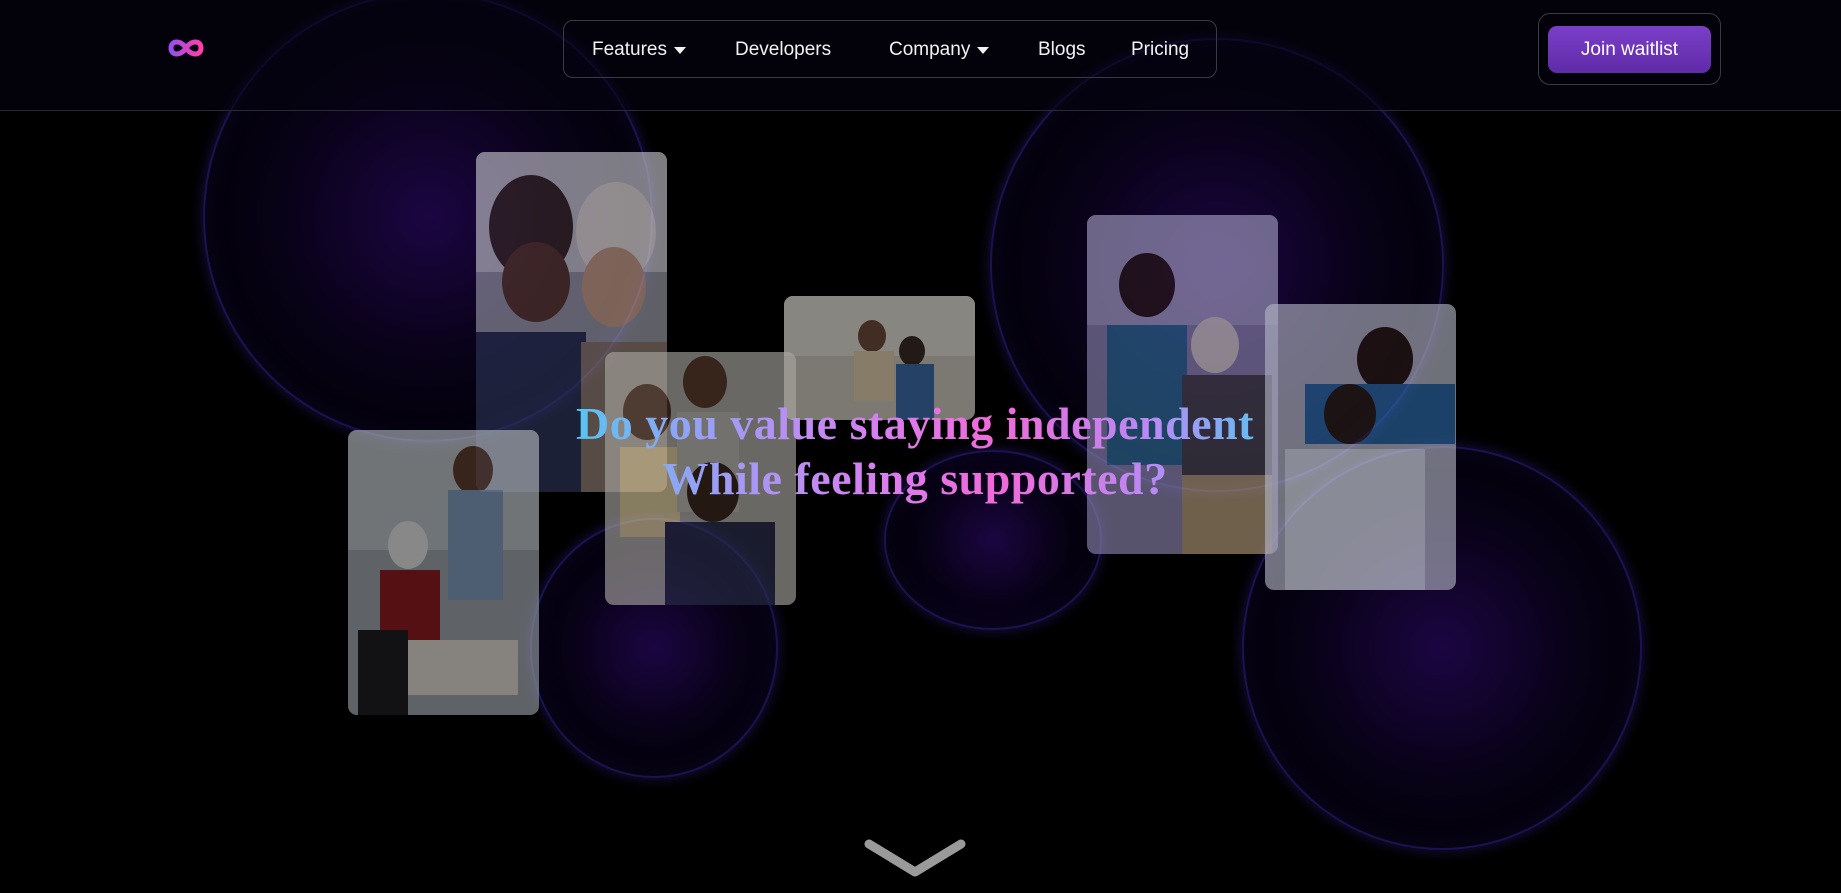  I want to click on nav-item-label: Pricing, so click(1160, 49).